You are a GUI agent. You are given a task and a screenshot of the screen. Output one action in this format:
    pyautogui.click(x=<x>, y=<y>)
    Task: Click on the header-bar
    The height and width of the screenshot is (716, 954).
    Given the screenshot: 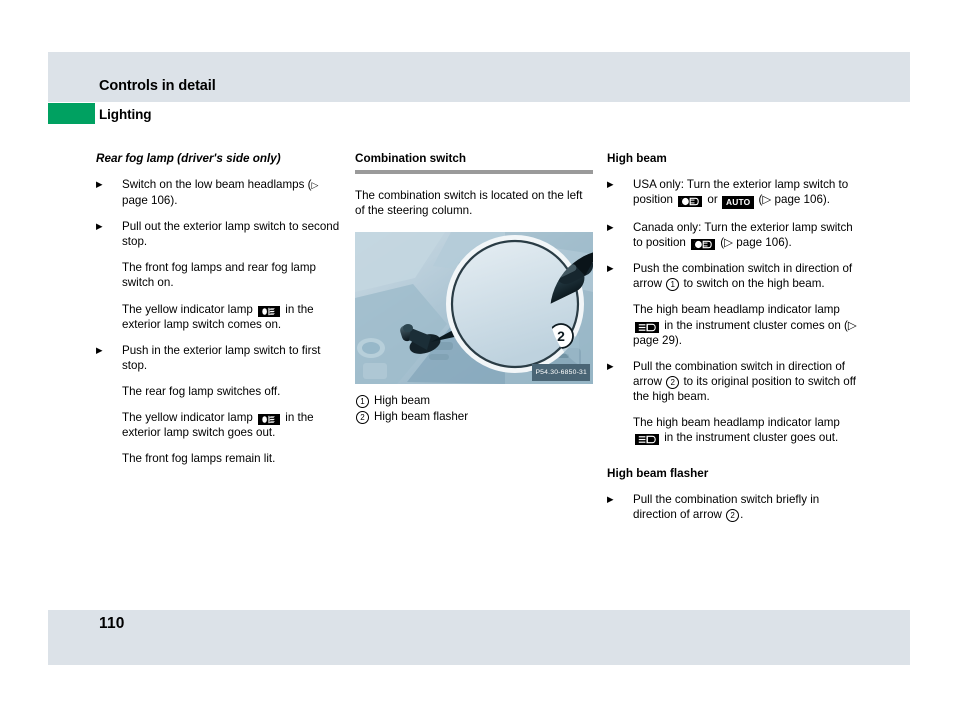 What is the action you would take?
    pyautogui.click(x=479, y=77)
    